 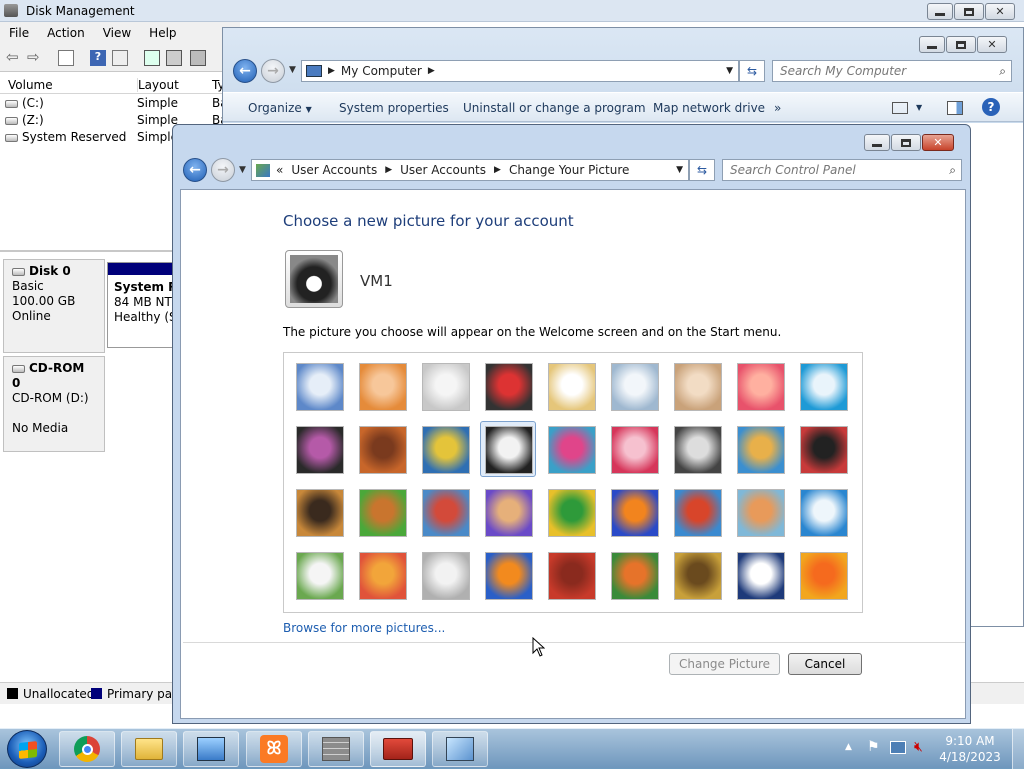 What do you see at coordinates (509, 450) in the screenshot?
I see `picture-dog` at bounding box center [509, 450].